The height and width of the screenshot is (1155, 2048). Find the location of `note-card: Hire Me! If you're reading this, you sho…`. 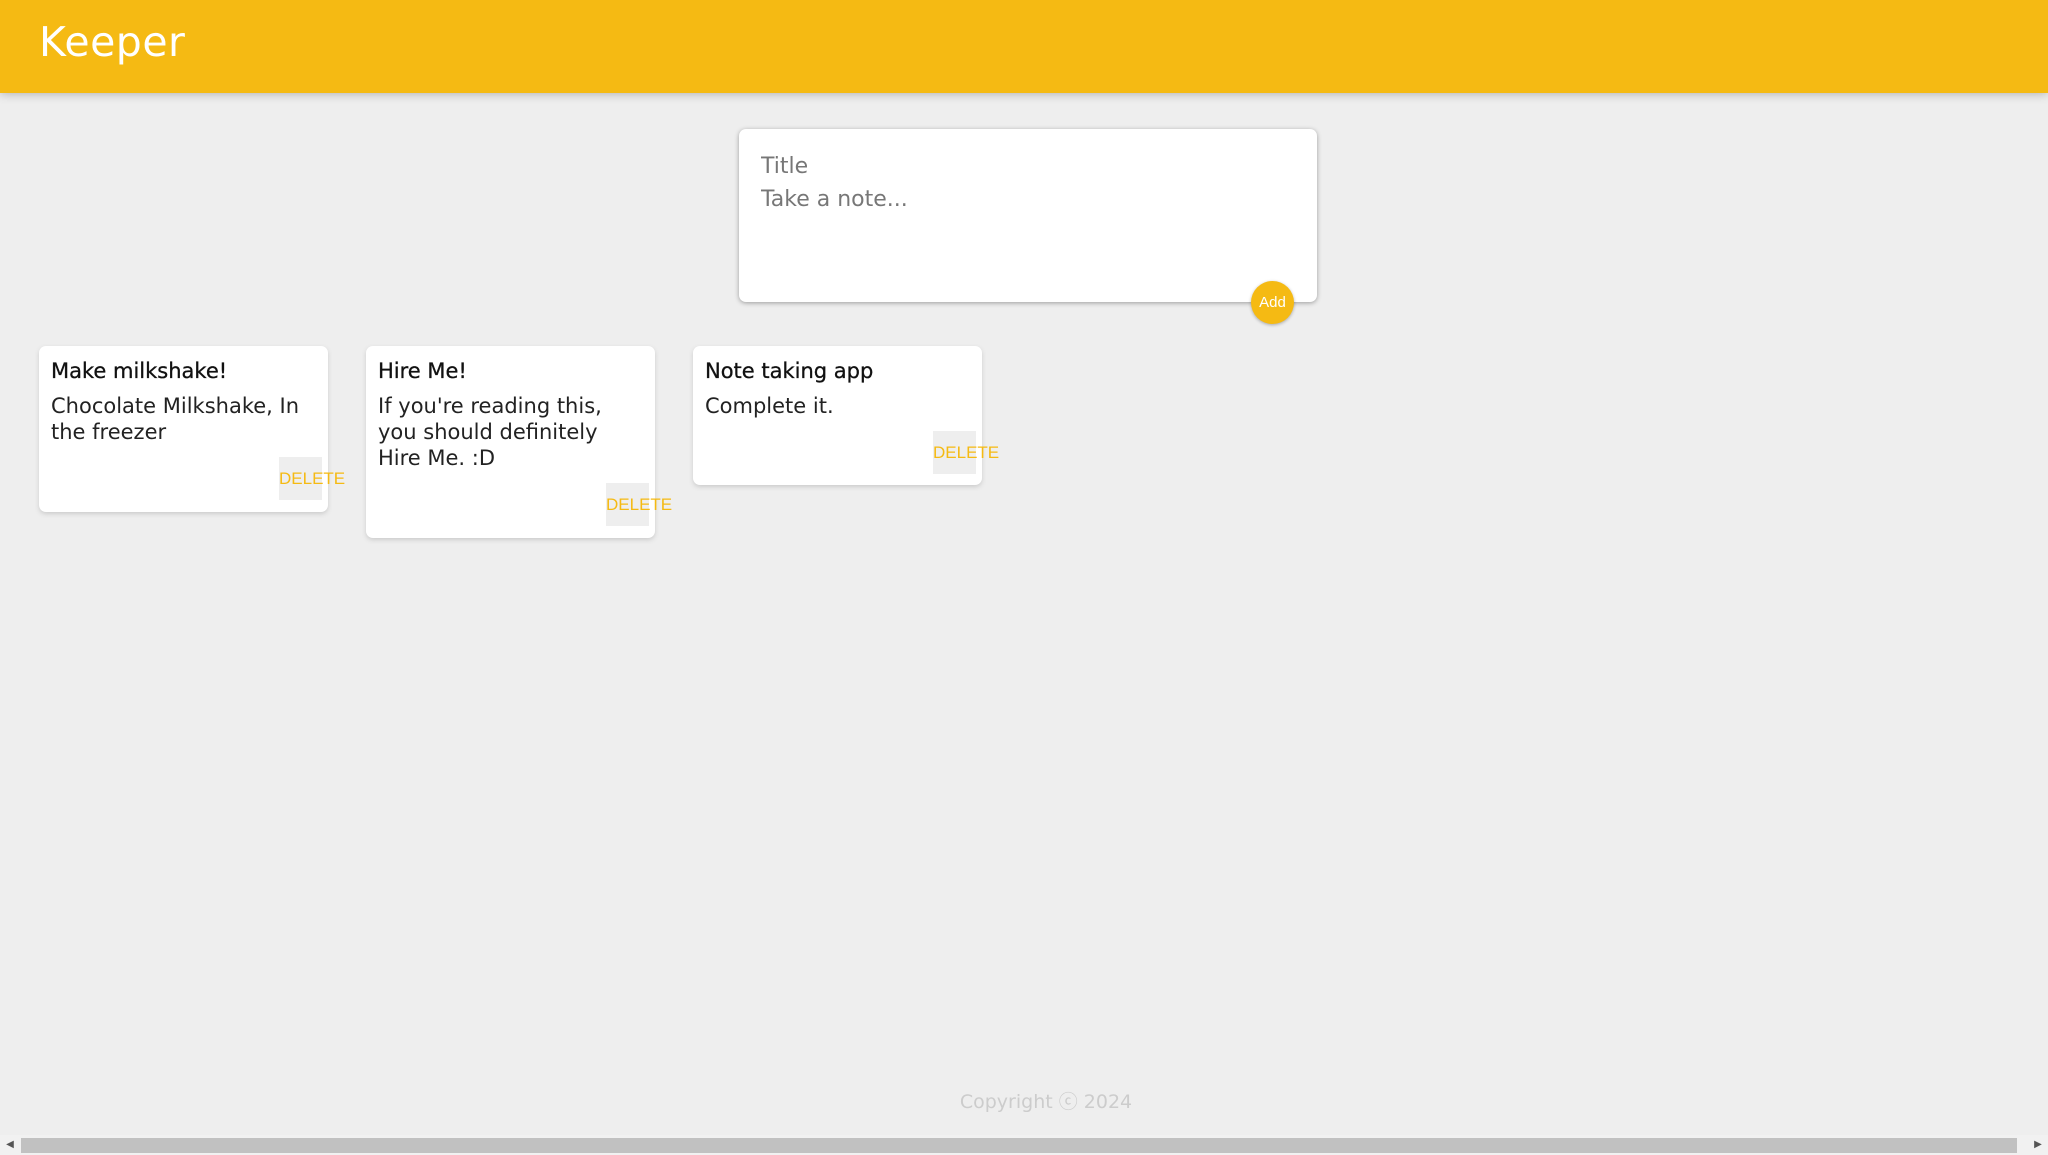

note-card: Hire Me! If you're reading this, you sho… is located at coordinates (519, 442).